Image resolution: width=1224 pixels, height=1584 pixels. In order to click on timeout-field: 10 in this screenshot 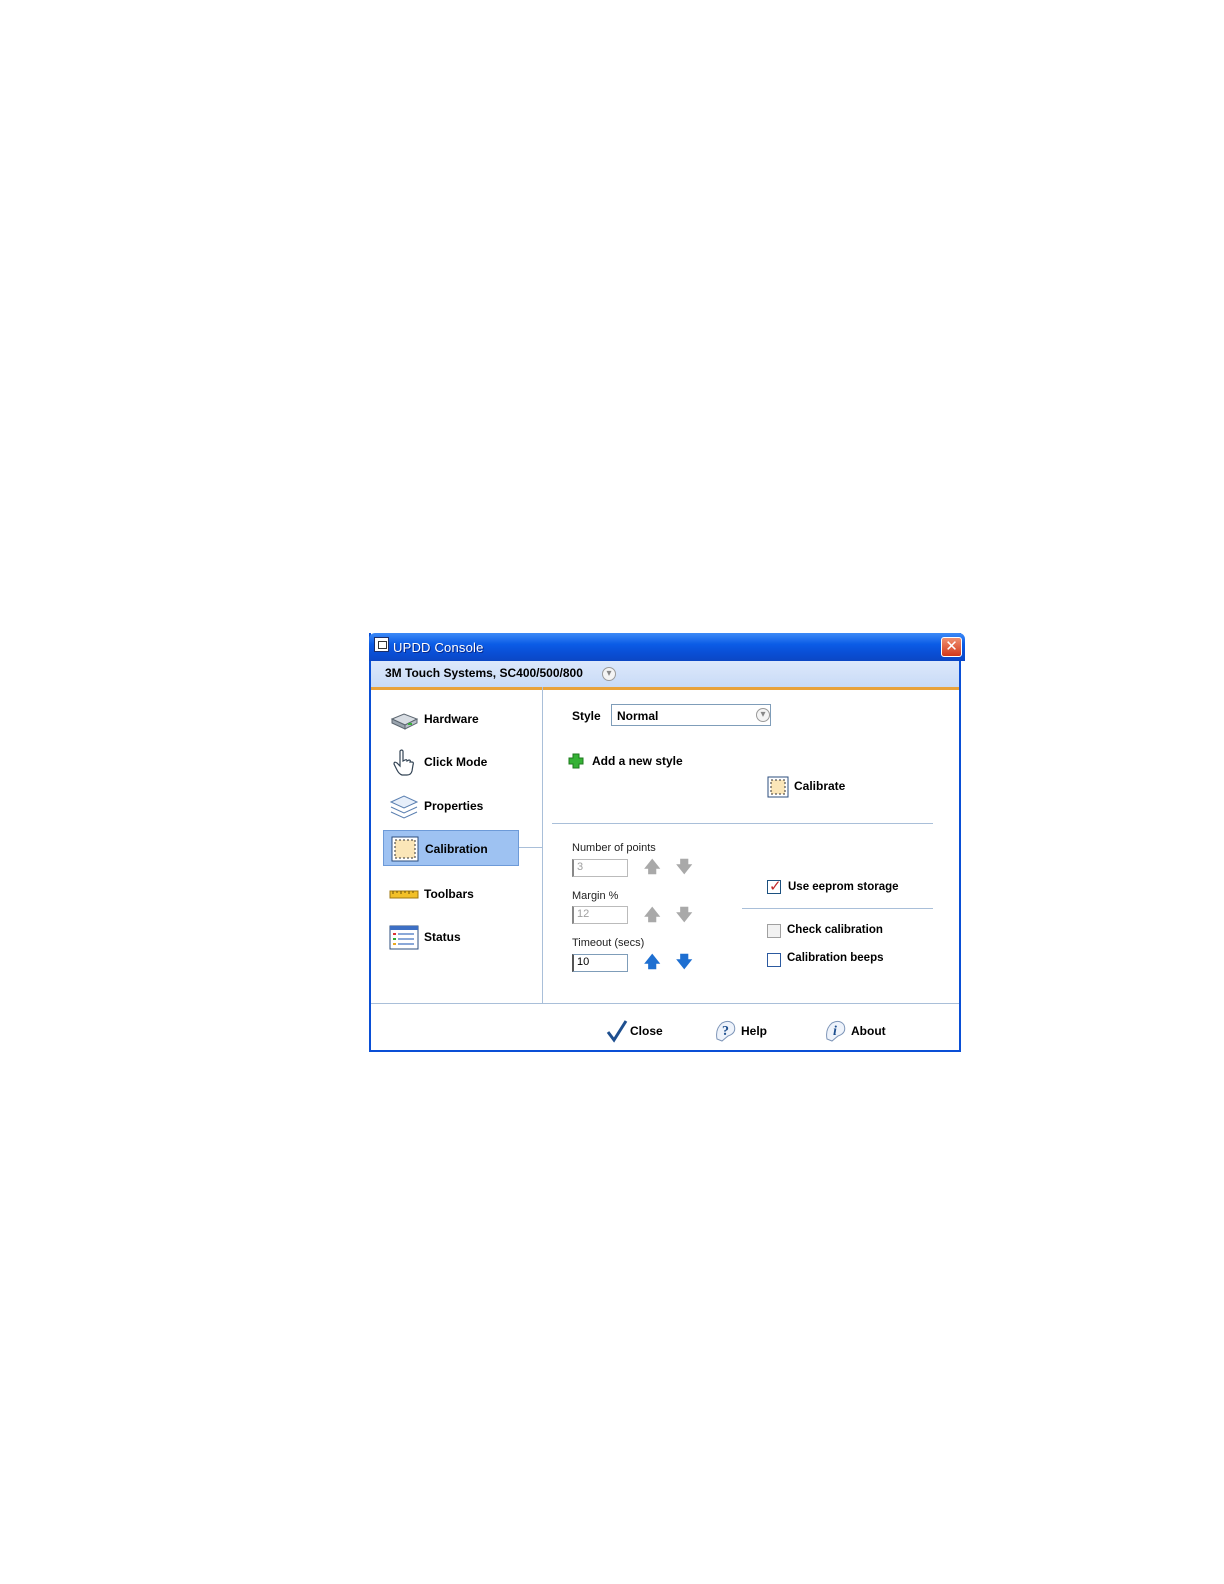, I will do `click(600, 963)`.